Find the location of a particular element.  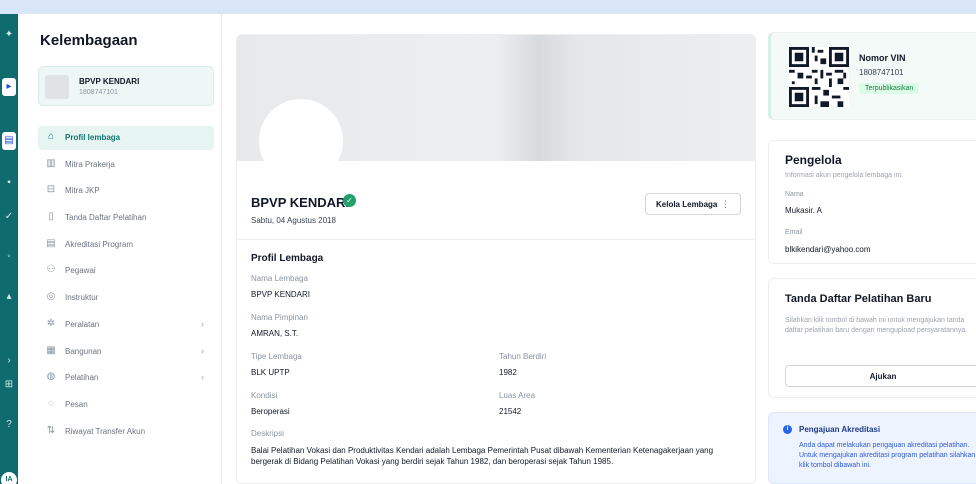

app-logo-icon: ✦ is located at coordinates (9, 35).